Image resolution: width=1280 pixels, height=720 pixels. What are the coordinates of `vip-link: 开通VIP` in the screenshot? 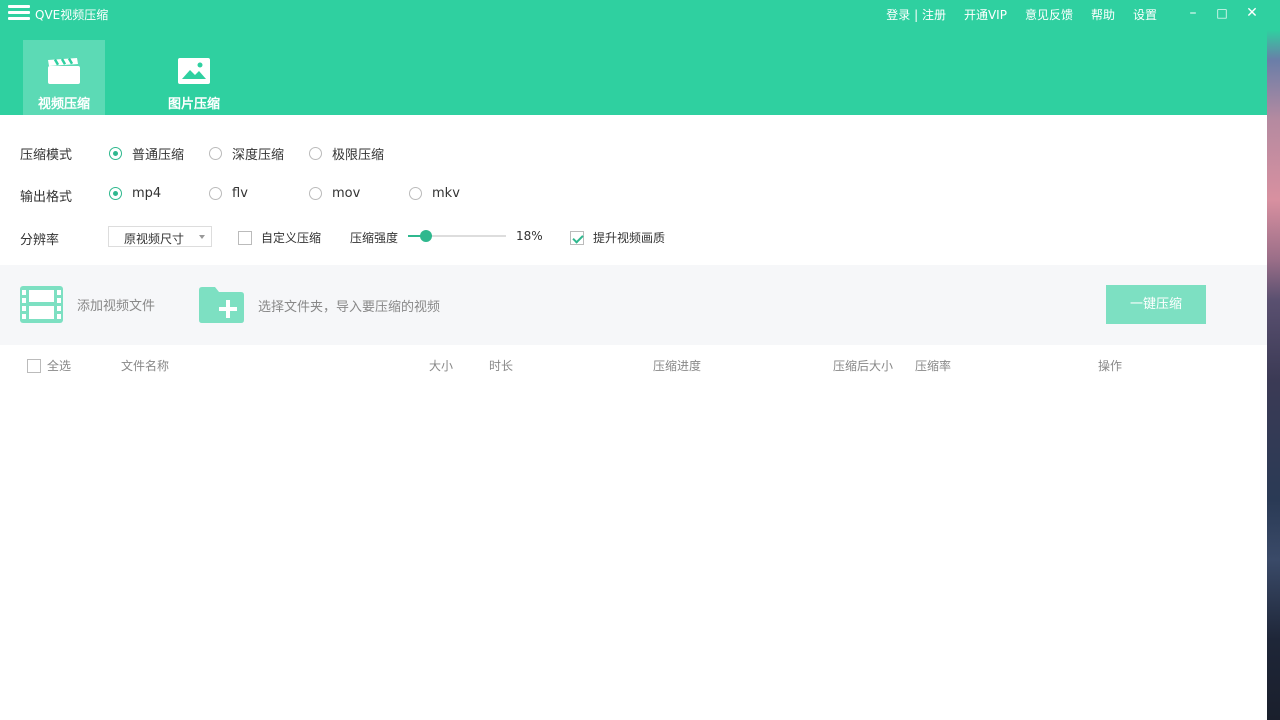 It's located at (985, 14).